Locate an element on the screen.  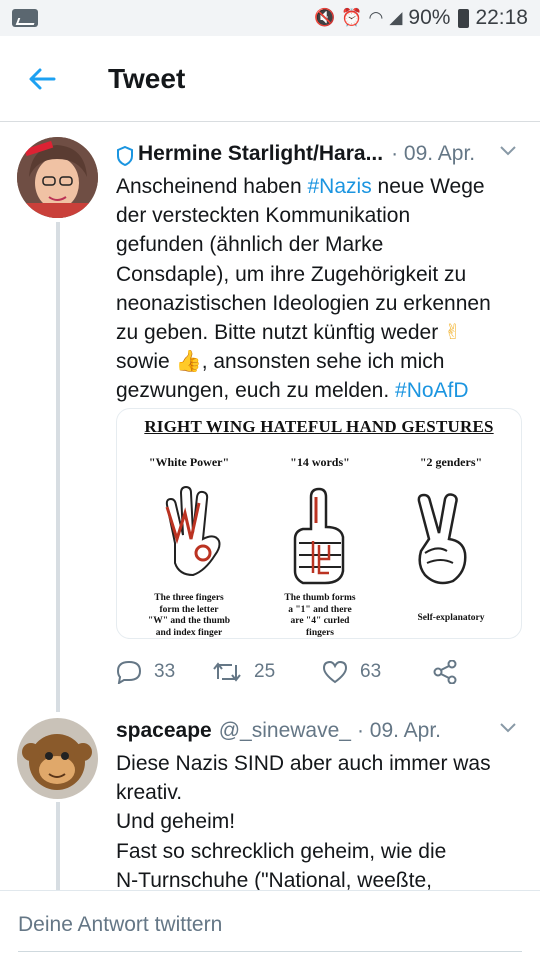
reply-composer: Deine Antwort twittern is located at coordinates (270, 925).